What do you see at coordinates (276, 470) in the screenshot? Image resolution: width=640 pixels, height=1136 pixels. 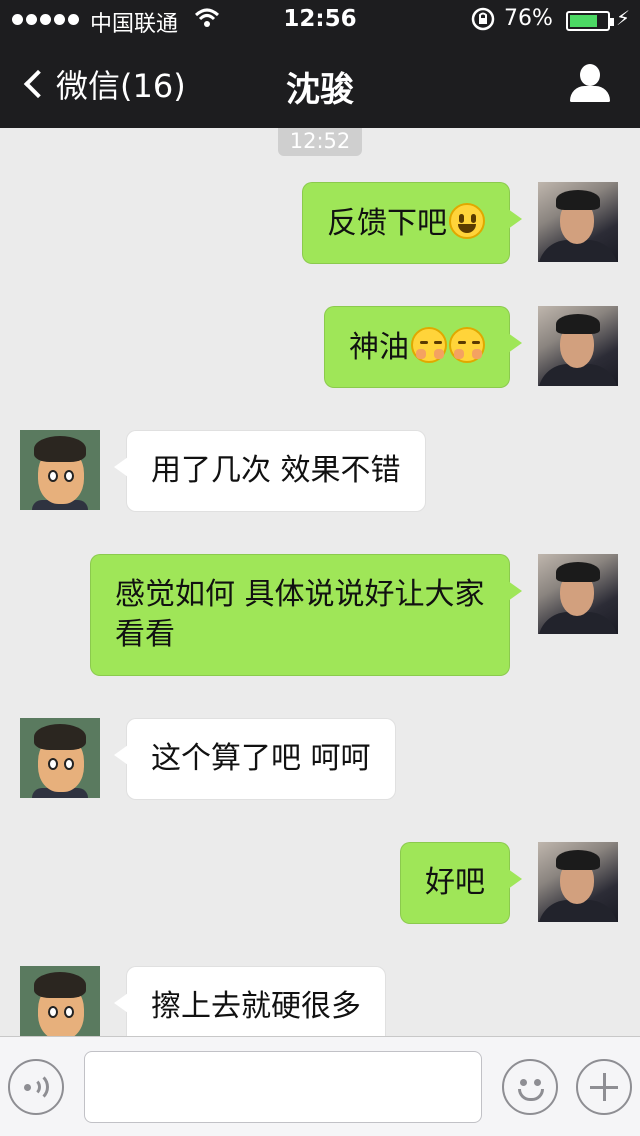 I see `message-text: 用了几次 效果不错` at bounding box center [276, 470].